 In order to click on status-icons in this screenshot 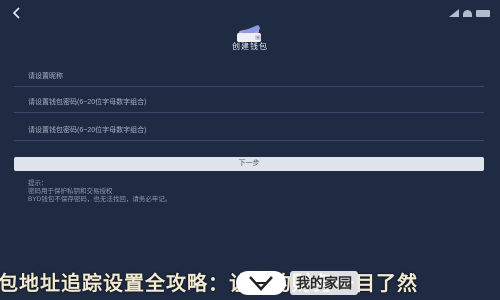, I will do `click(469, 13)`.